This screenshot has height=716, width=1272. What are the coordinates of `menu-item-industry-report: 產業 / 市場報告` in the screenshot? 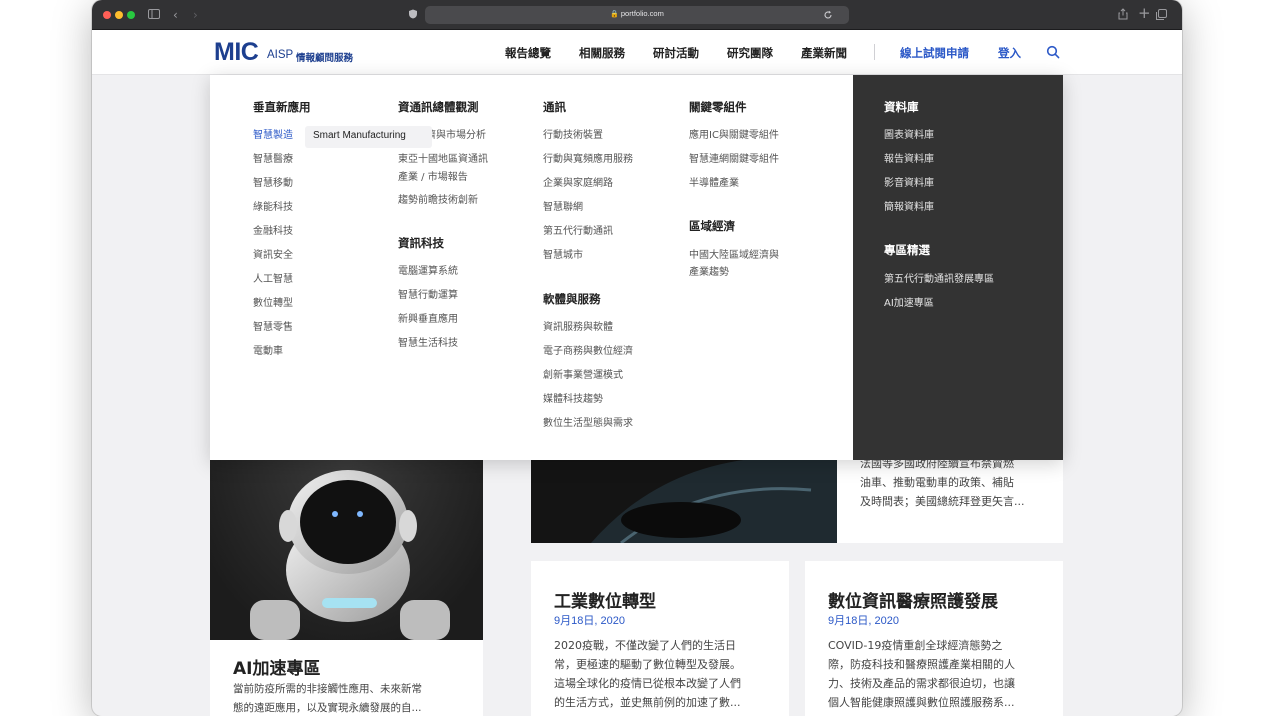 It's located at (433, 178).